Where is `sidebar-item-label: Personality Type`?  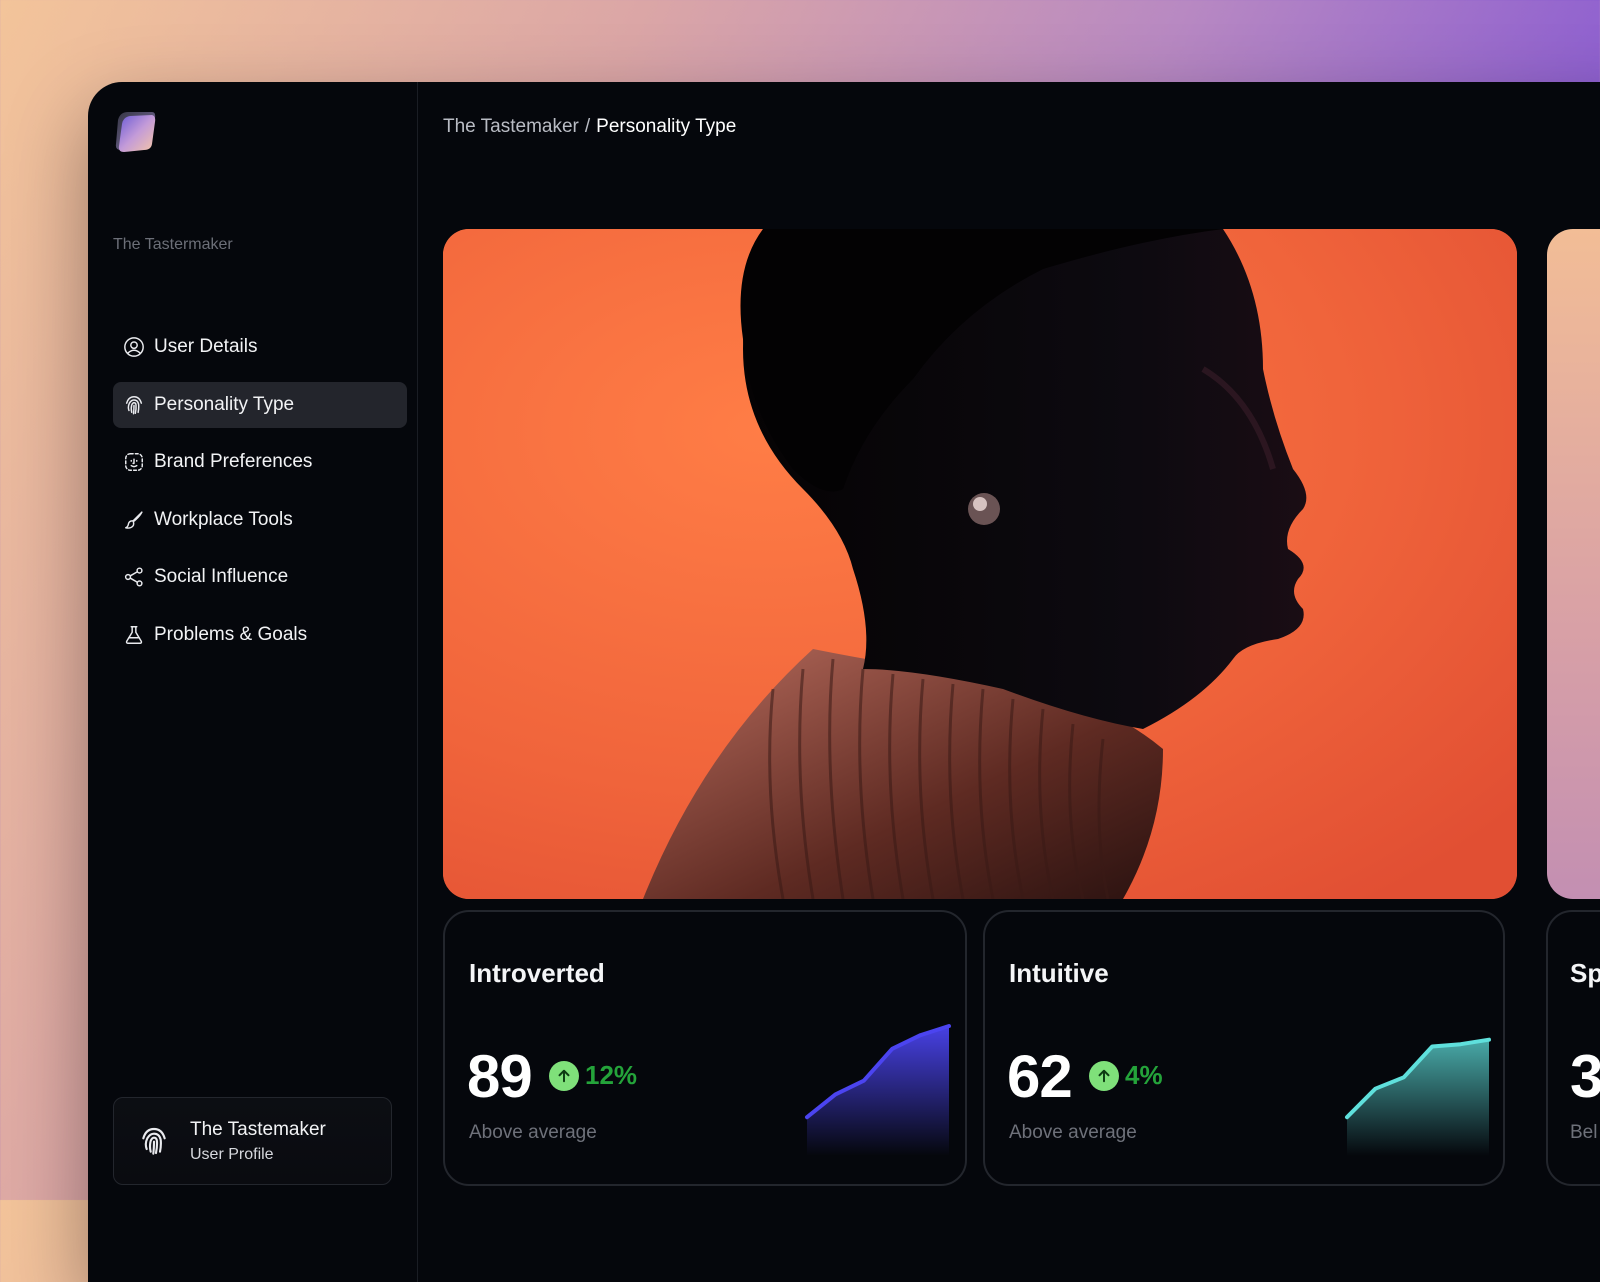
sidebar-item-label: Personality Type is located at coordinates (224, 404).